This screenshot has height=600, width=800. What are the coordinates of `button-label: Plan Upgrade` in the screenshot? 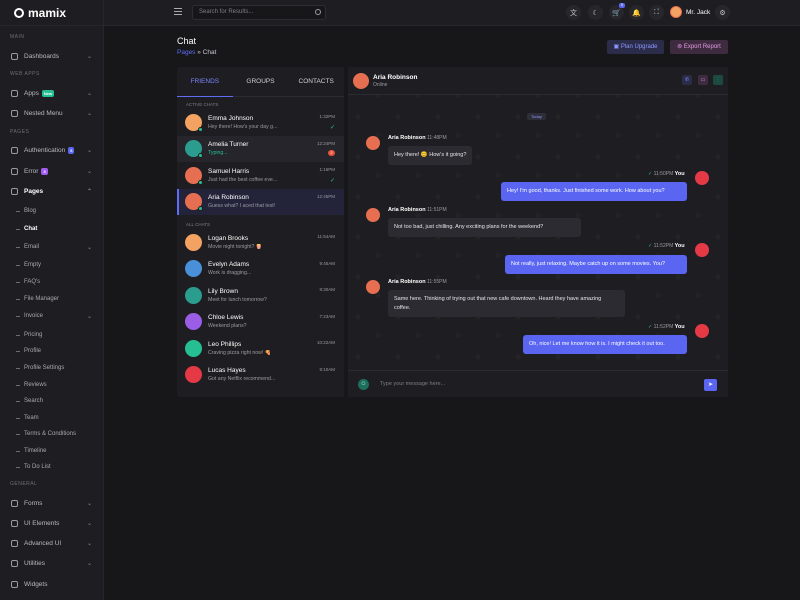 It's located at (639, 47).